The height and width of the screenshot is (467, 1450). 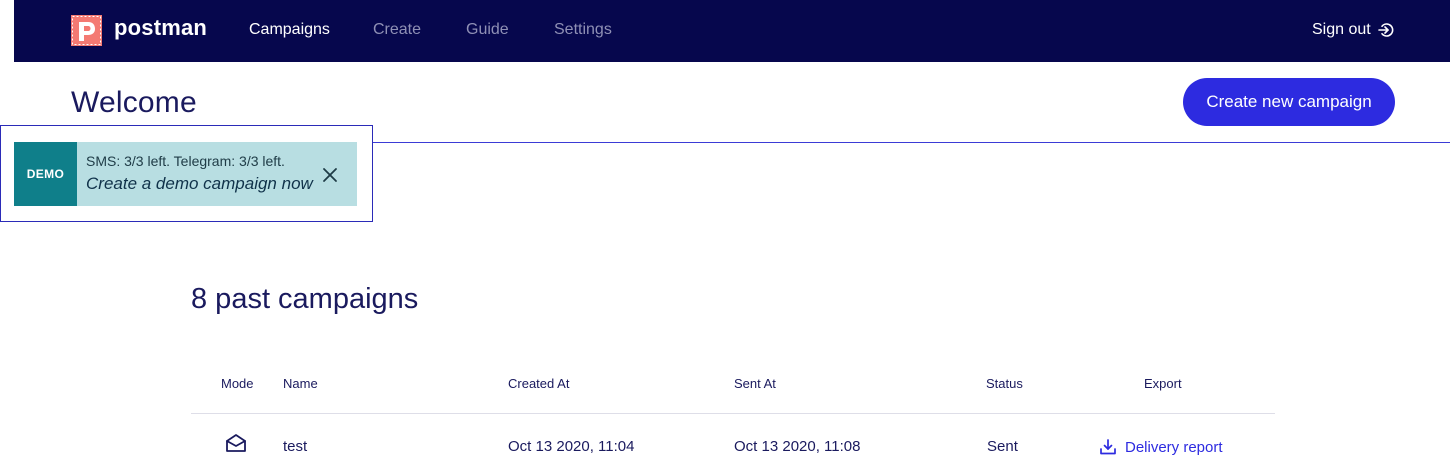 What do you see at coordinates (289, 30) in the screenshot?
I see `nav-item-campaigns: Campaigns` at bounding box center [289, 30].